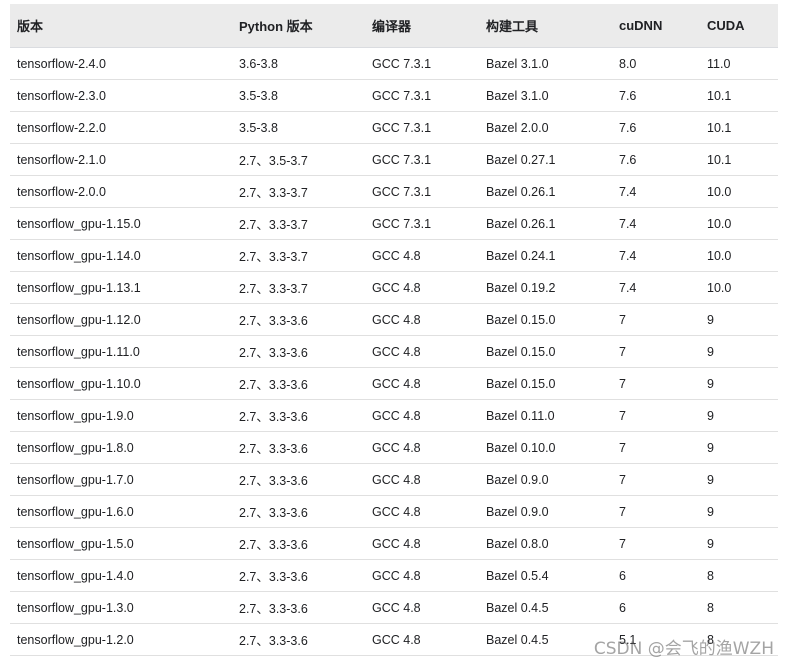 The width and height of the screenshot is (788, 666). Describe the element at coordinates (121, 127) in the screenshot. I see `cell-version: tensorflow-2.2.0` at that location.